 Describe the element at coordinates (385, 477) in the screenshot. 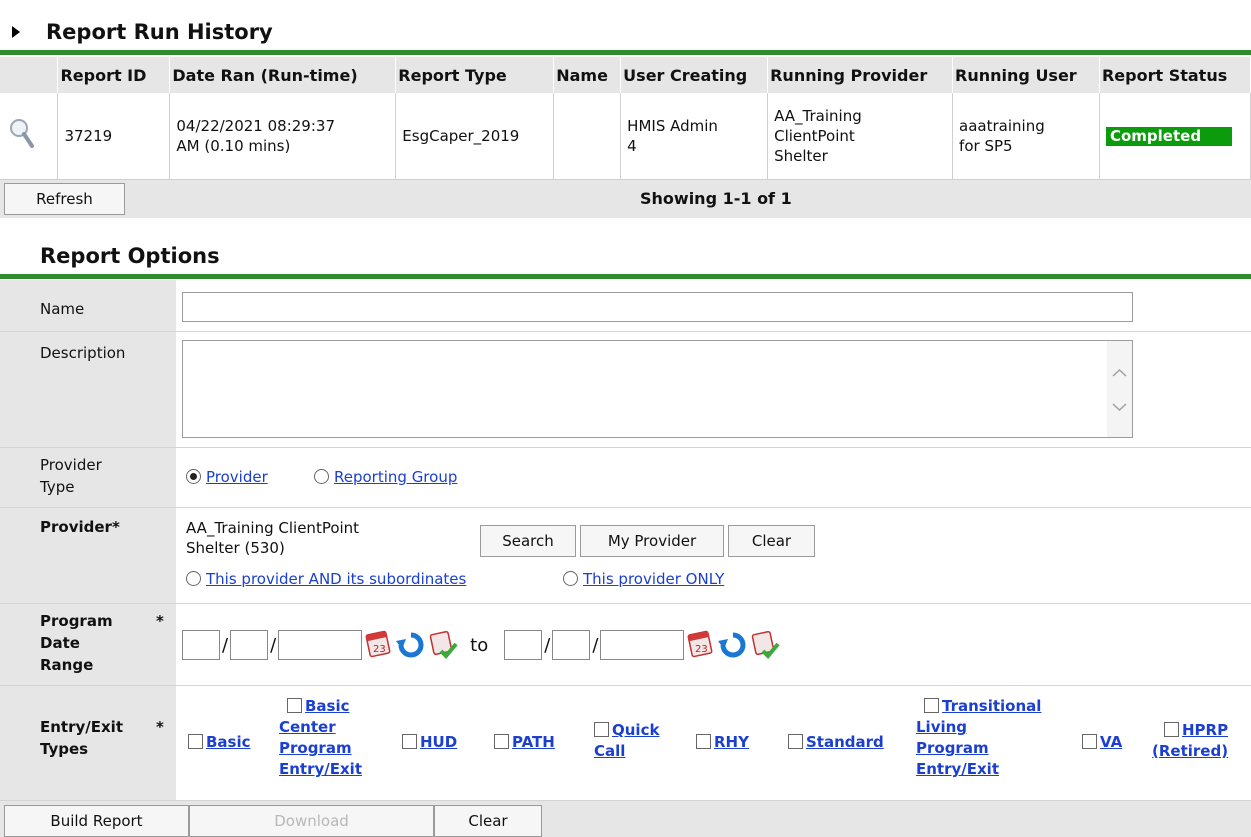

I see `provider-type-reporting-group-option: Reporting Group` at that location.